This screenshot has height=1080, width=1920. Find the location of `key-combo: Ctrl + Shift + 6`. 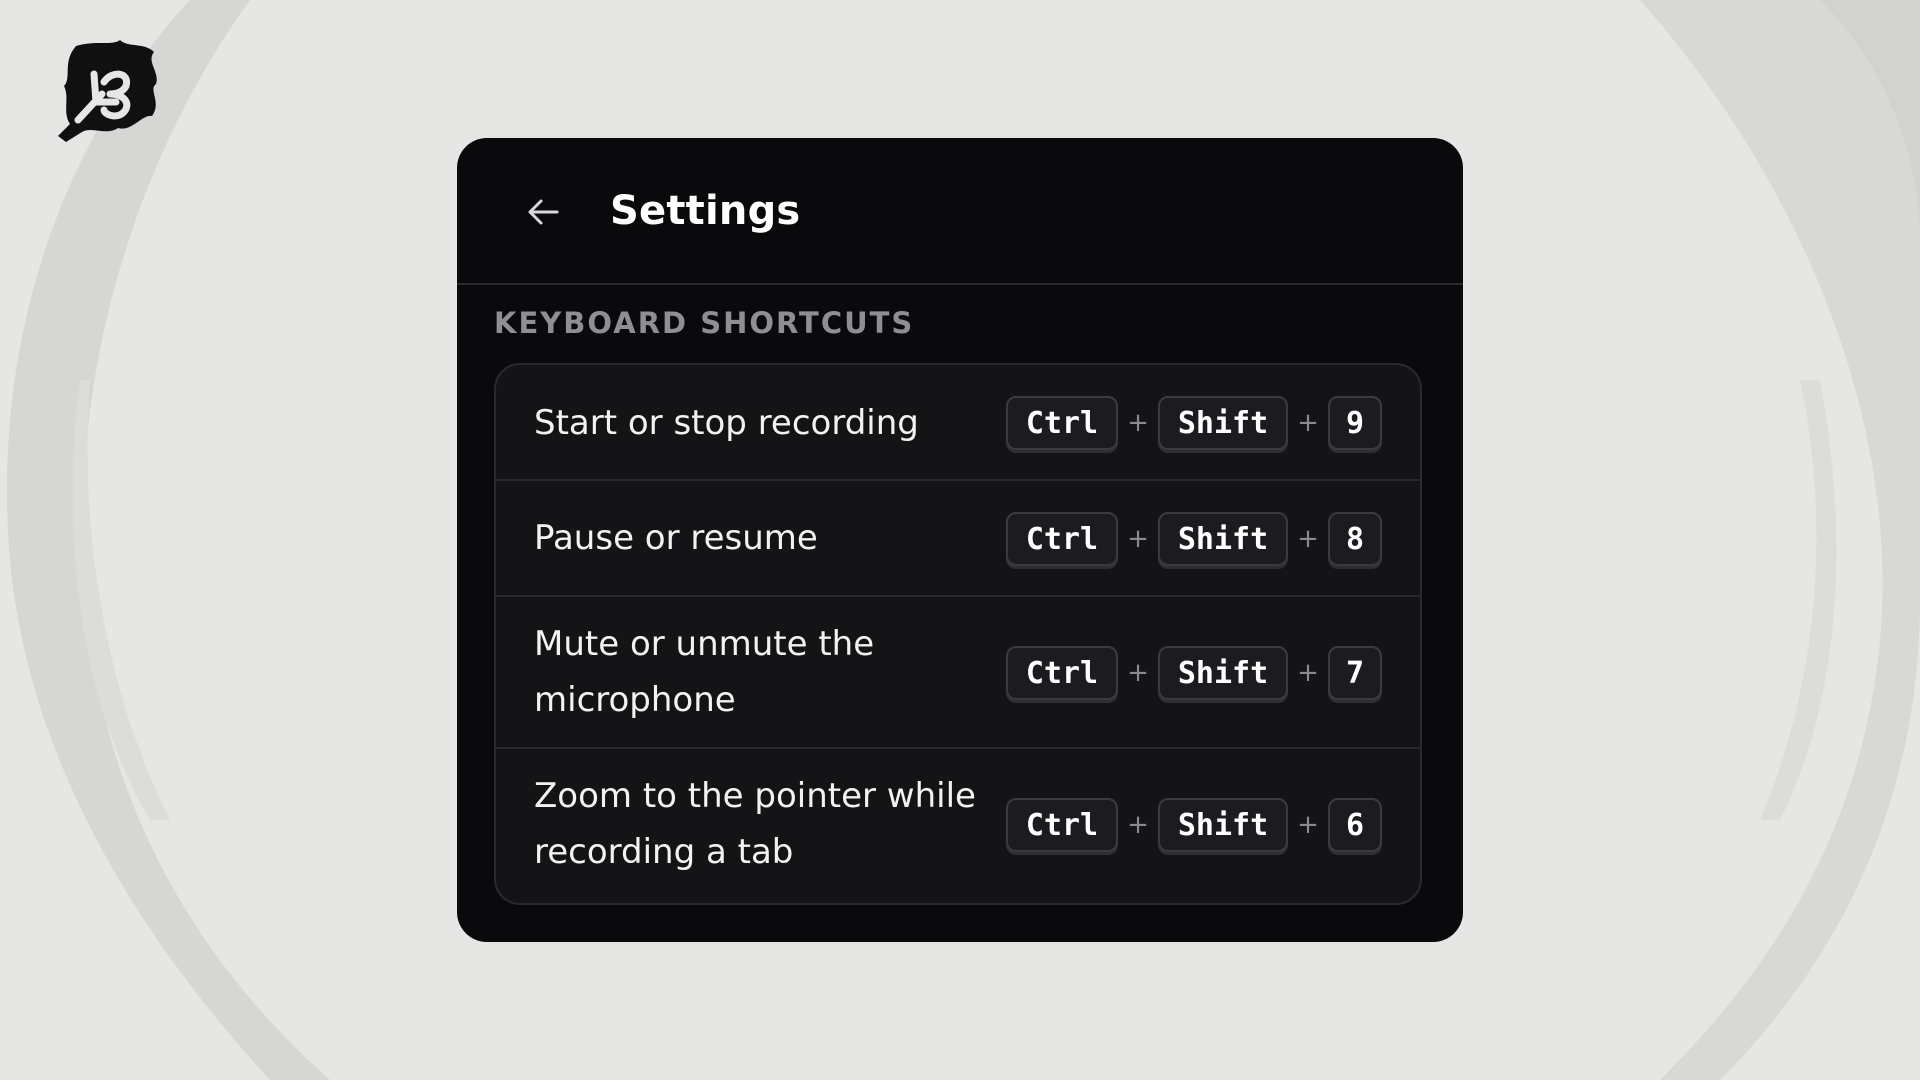

key-combo: Ctrl + Shift + 6 is located at coordinates (1201, 825).